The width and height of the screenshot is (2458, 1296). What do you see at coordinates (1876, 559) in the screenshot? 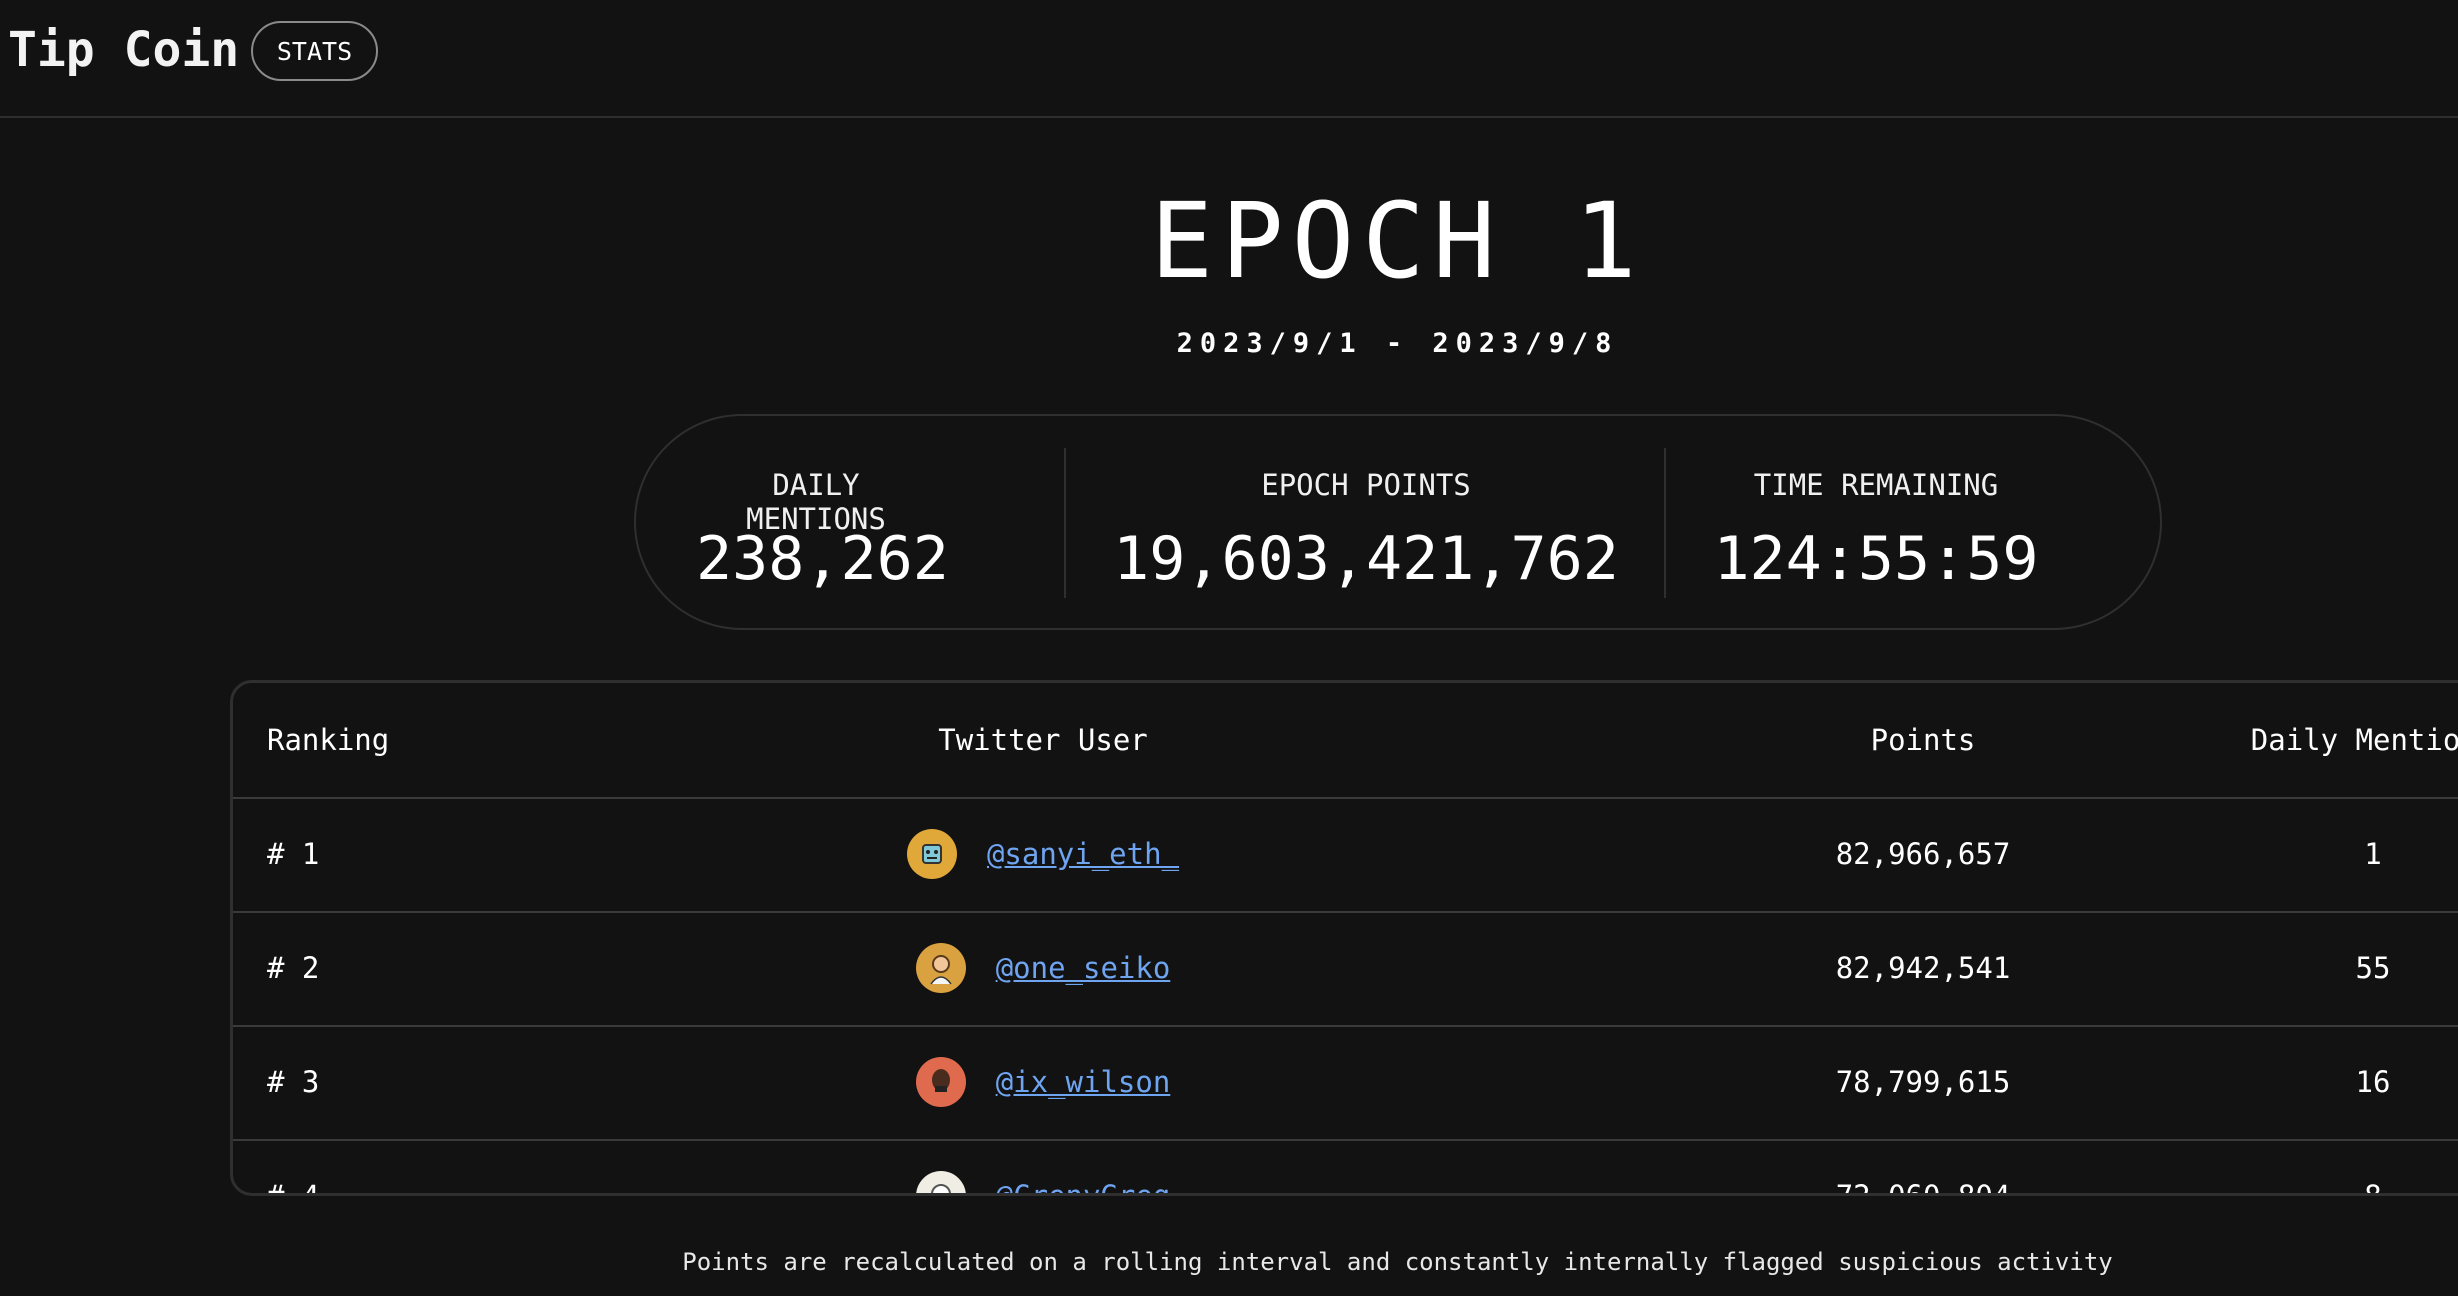
I see `stat-value: 124:55:59` at bounding box center [1876, 559].